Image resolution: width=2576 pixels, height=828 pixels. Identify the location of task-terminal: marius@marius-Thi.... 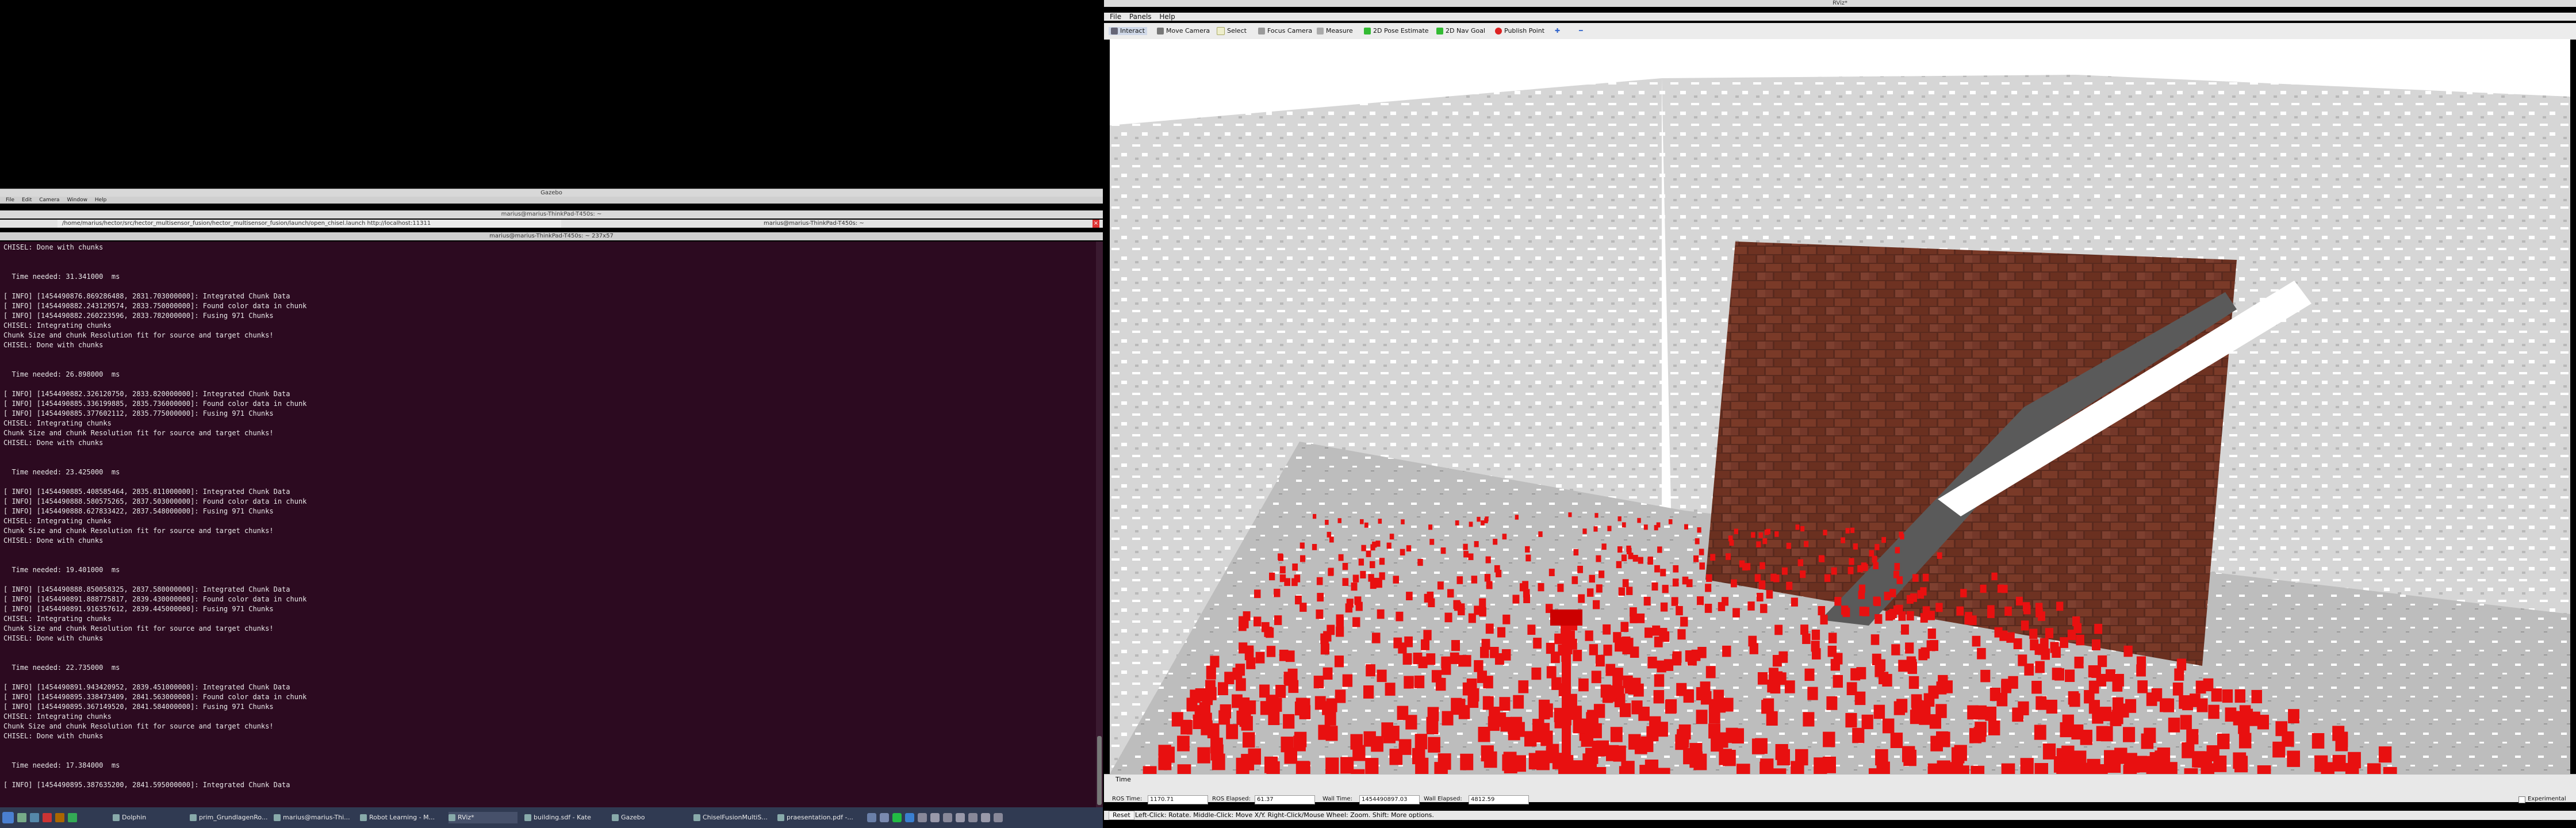
(314, 817).